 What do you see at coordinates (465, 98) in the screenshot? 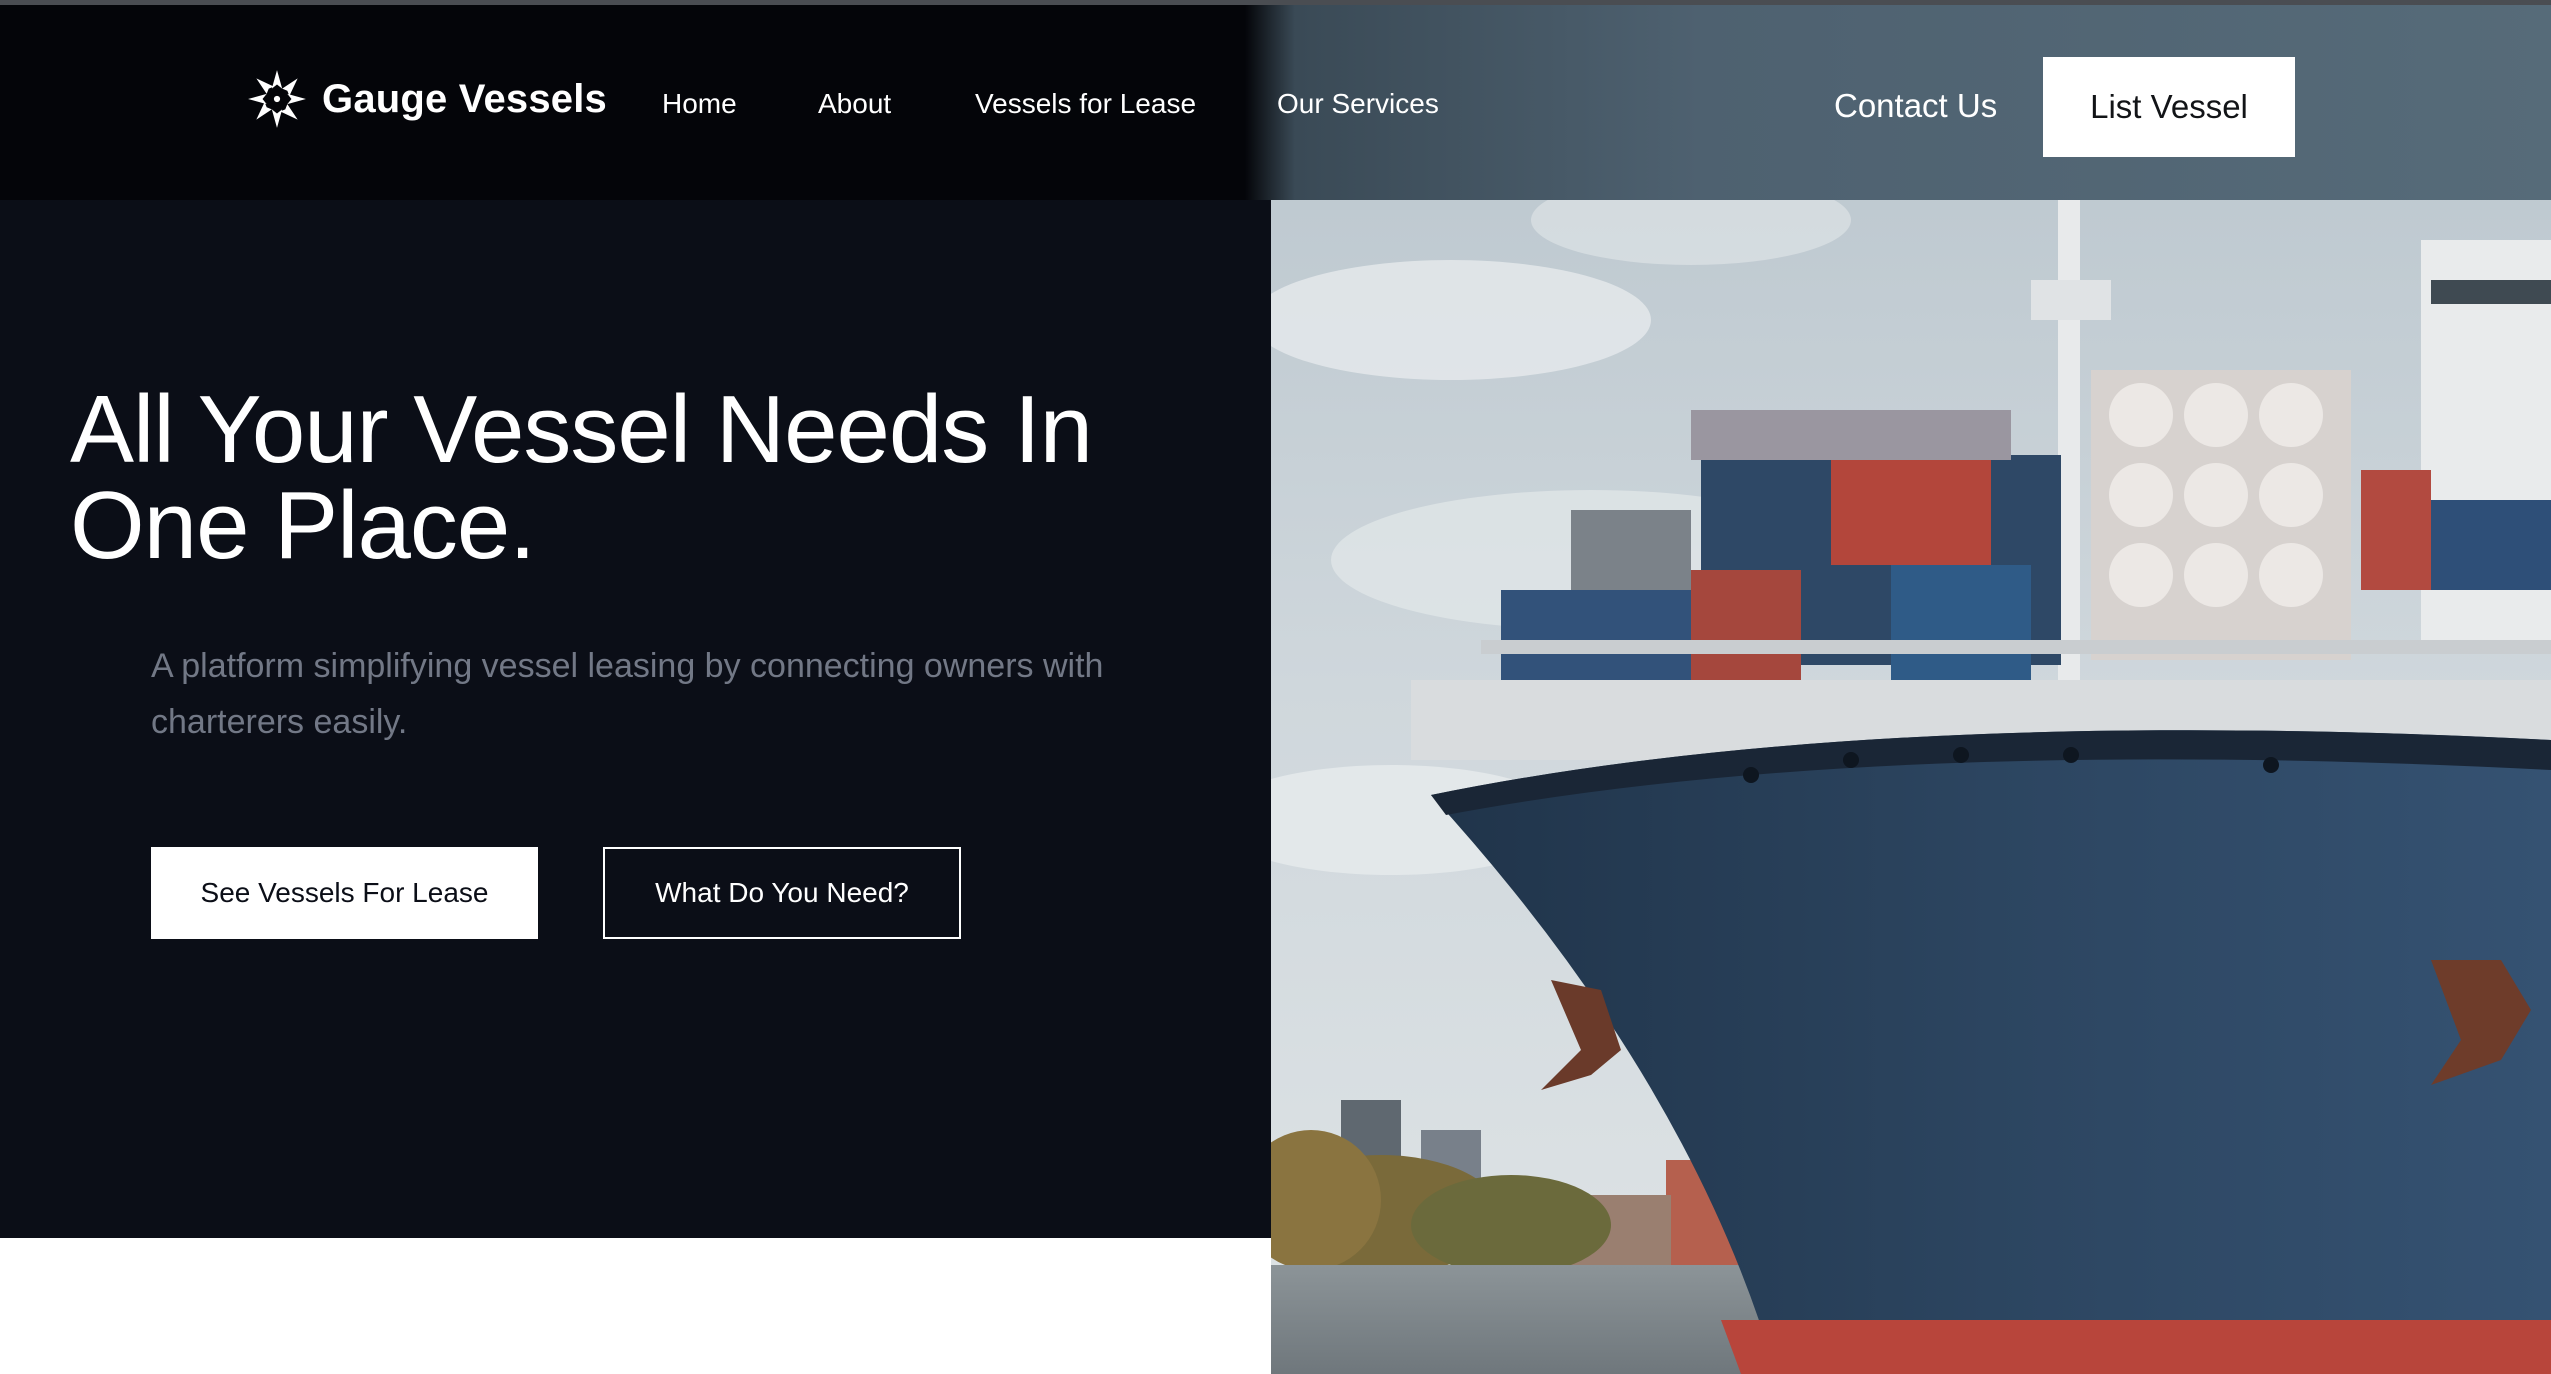
I see `brand-name: Gauge Vessels` at bounding box center [465, 98].